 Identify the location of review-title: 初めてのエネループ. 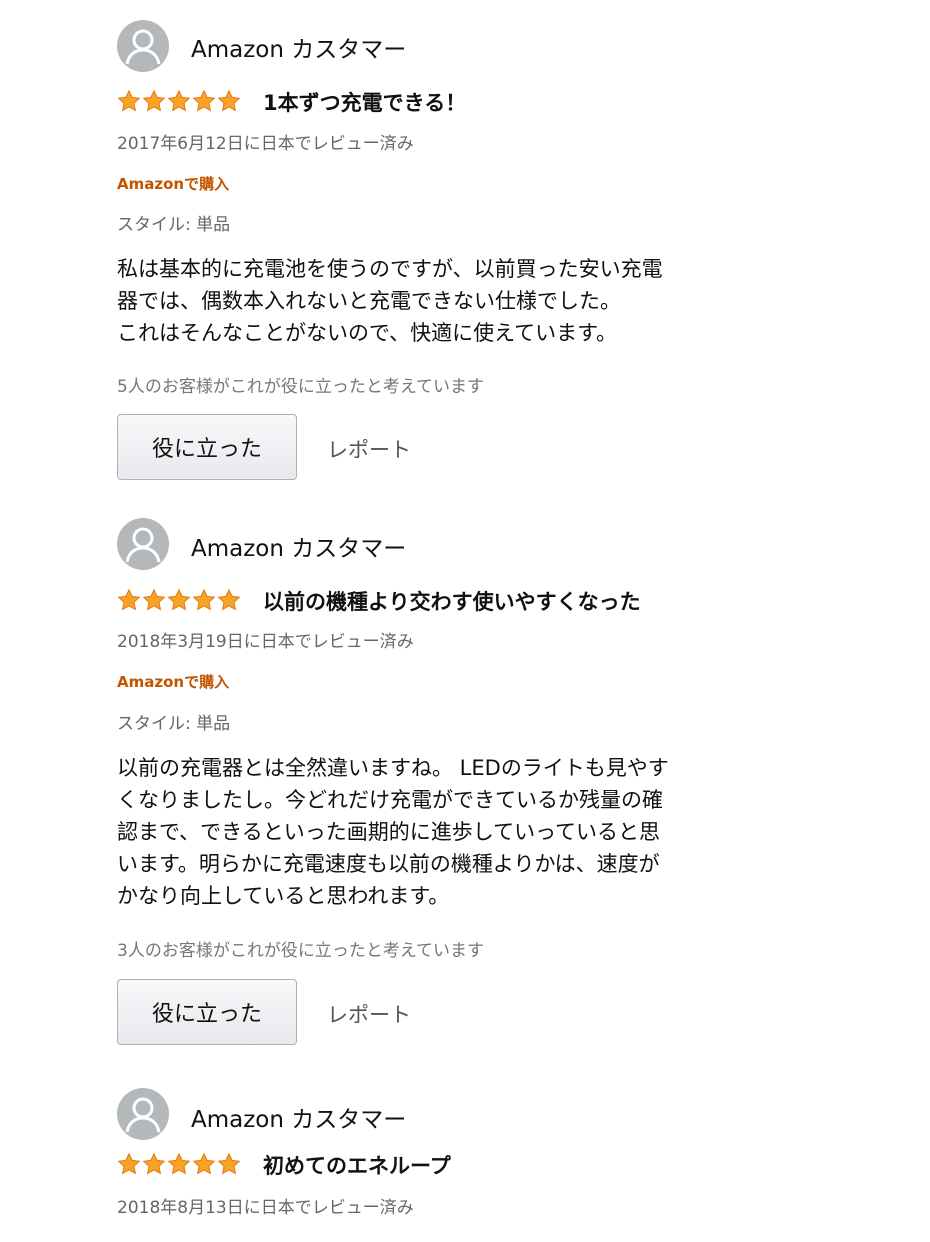
(357, 1165).